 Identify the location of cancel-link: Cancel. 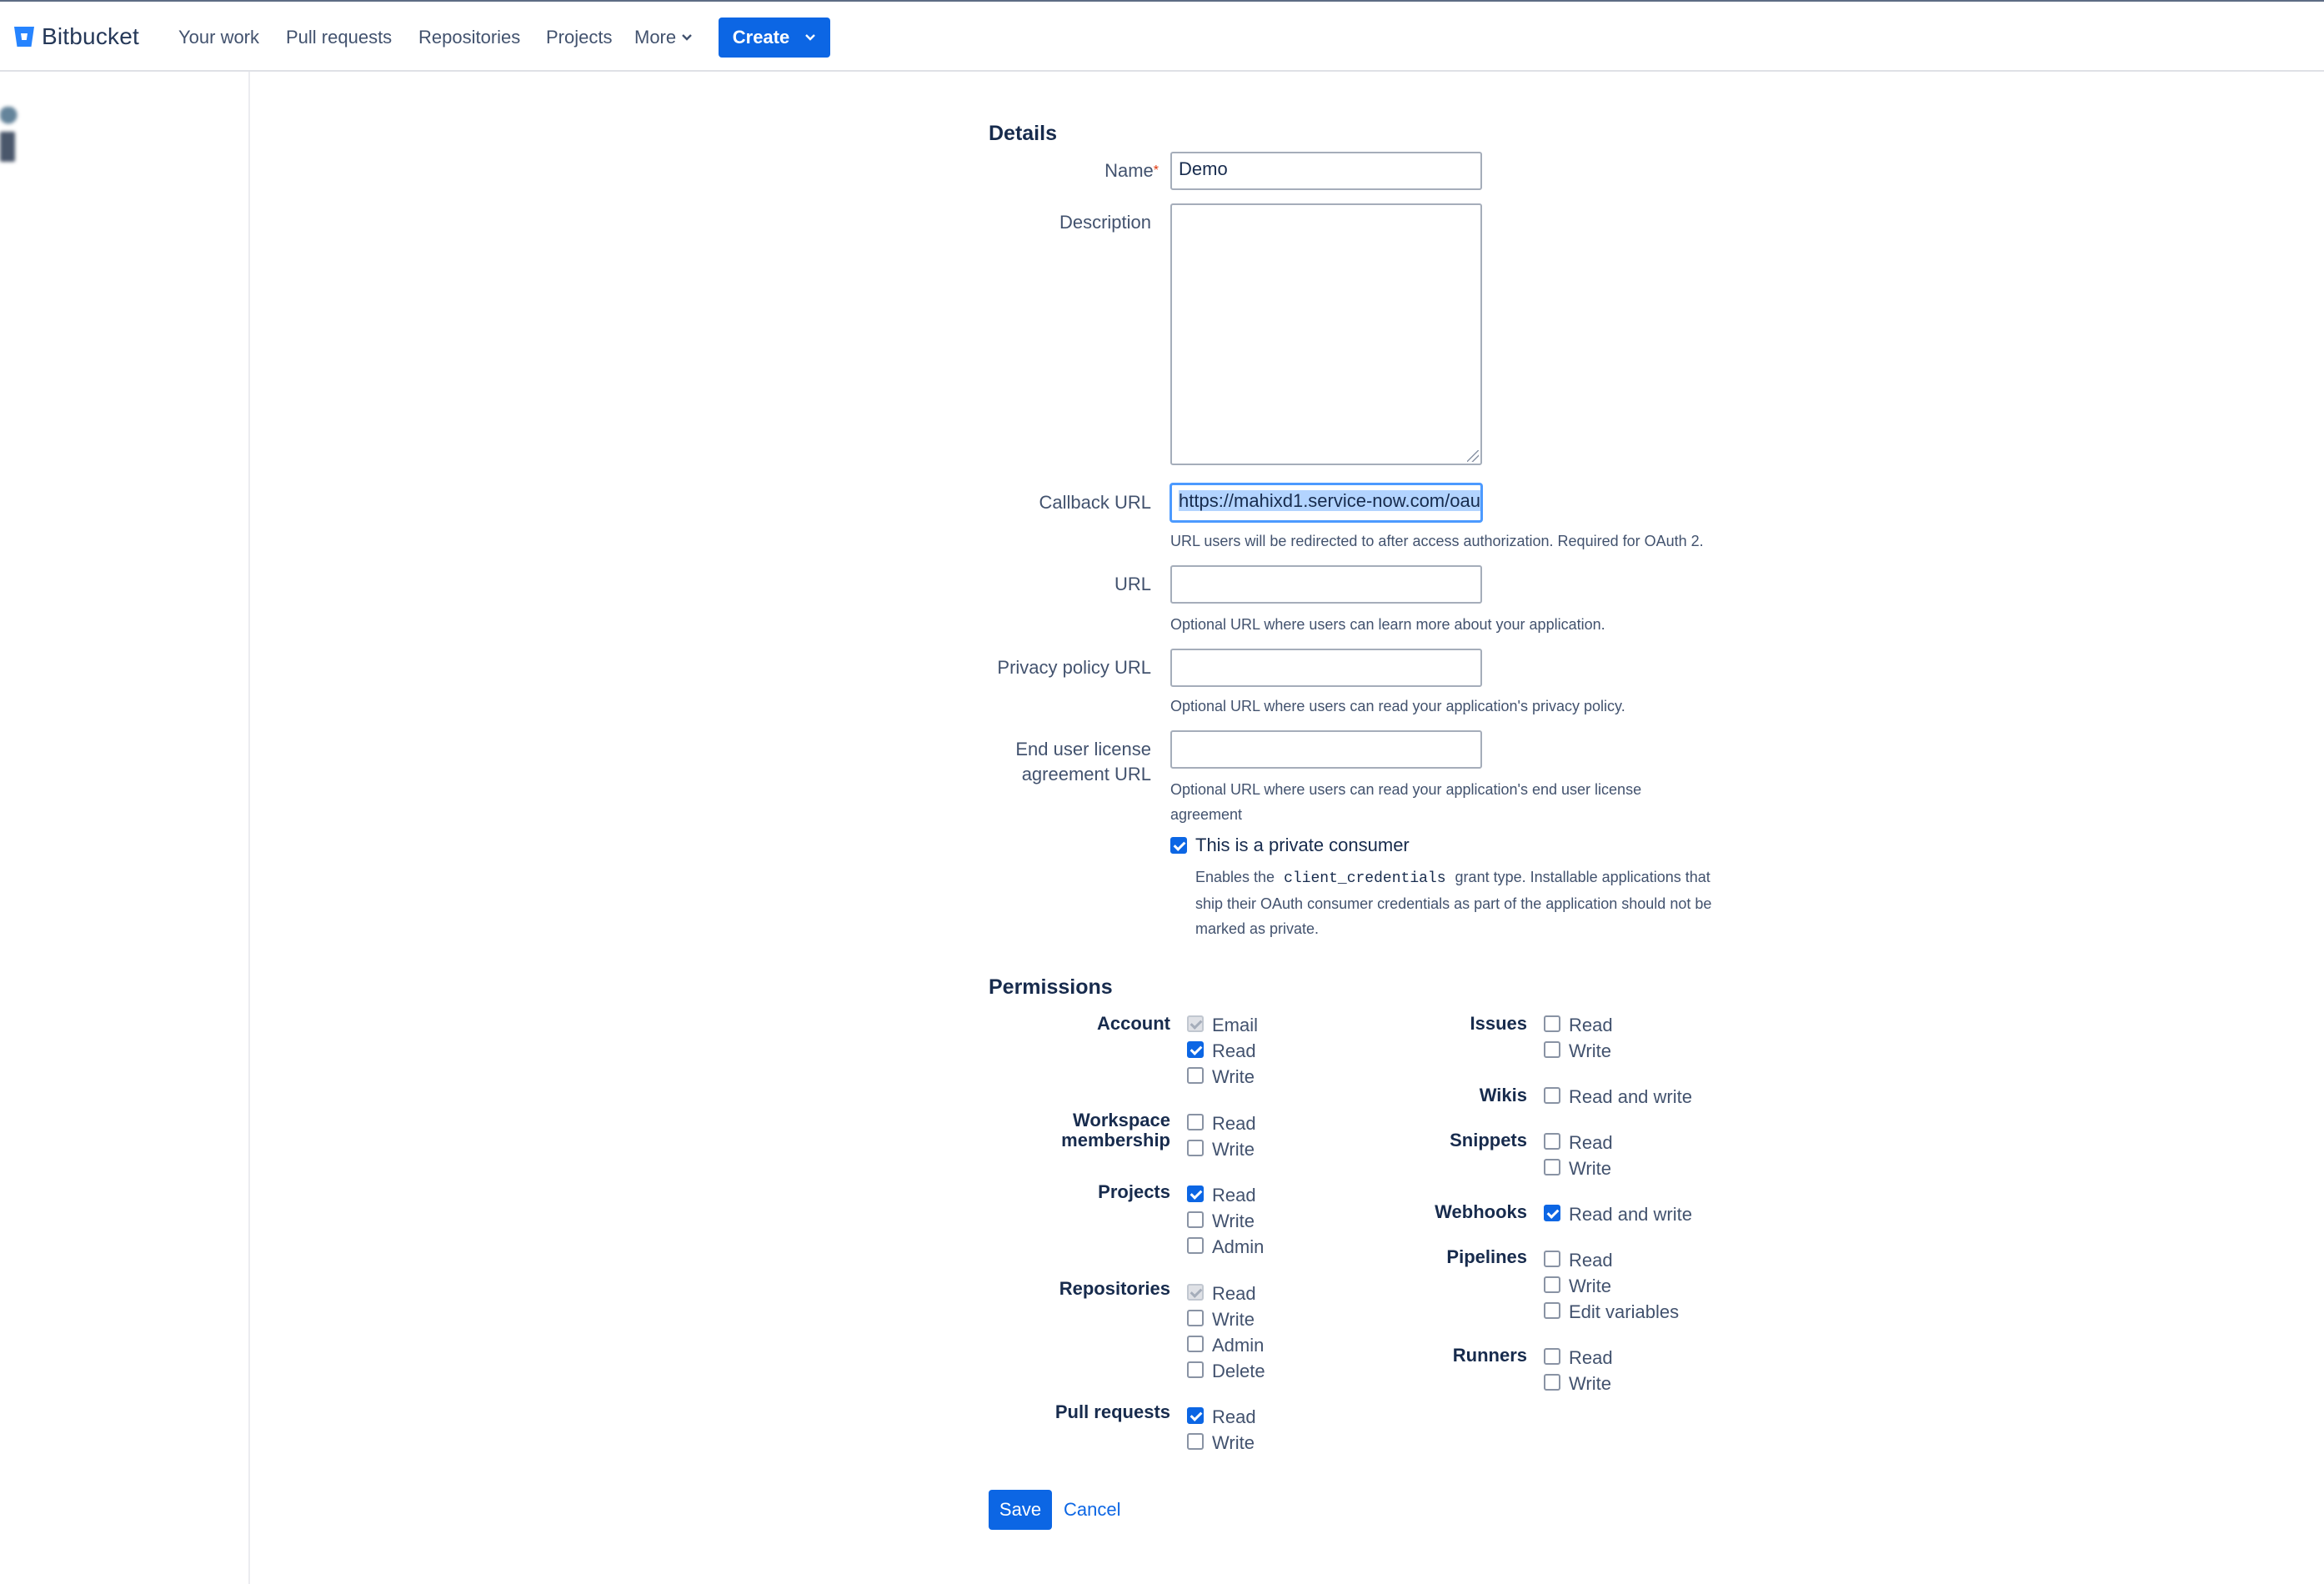
(1092, 1510).